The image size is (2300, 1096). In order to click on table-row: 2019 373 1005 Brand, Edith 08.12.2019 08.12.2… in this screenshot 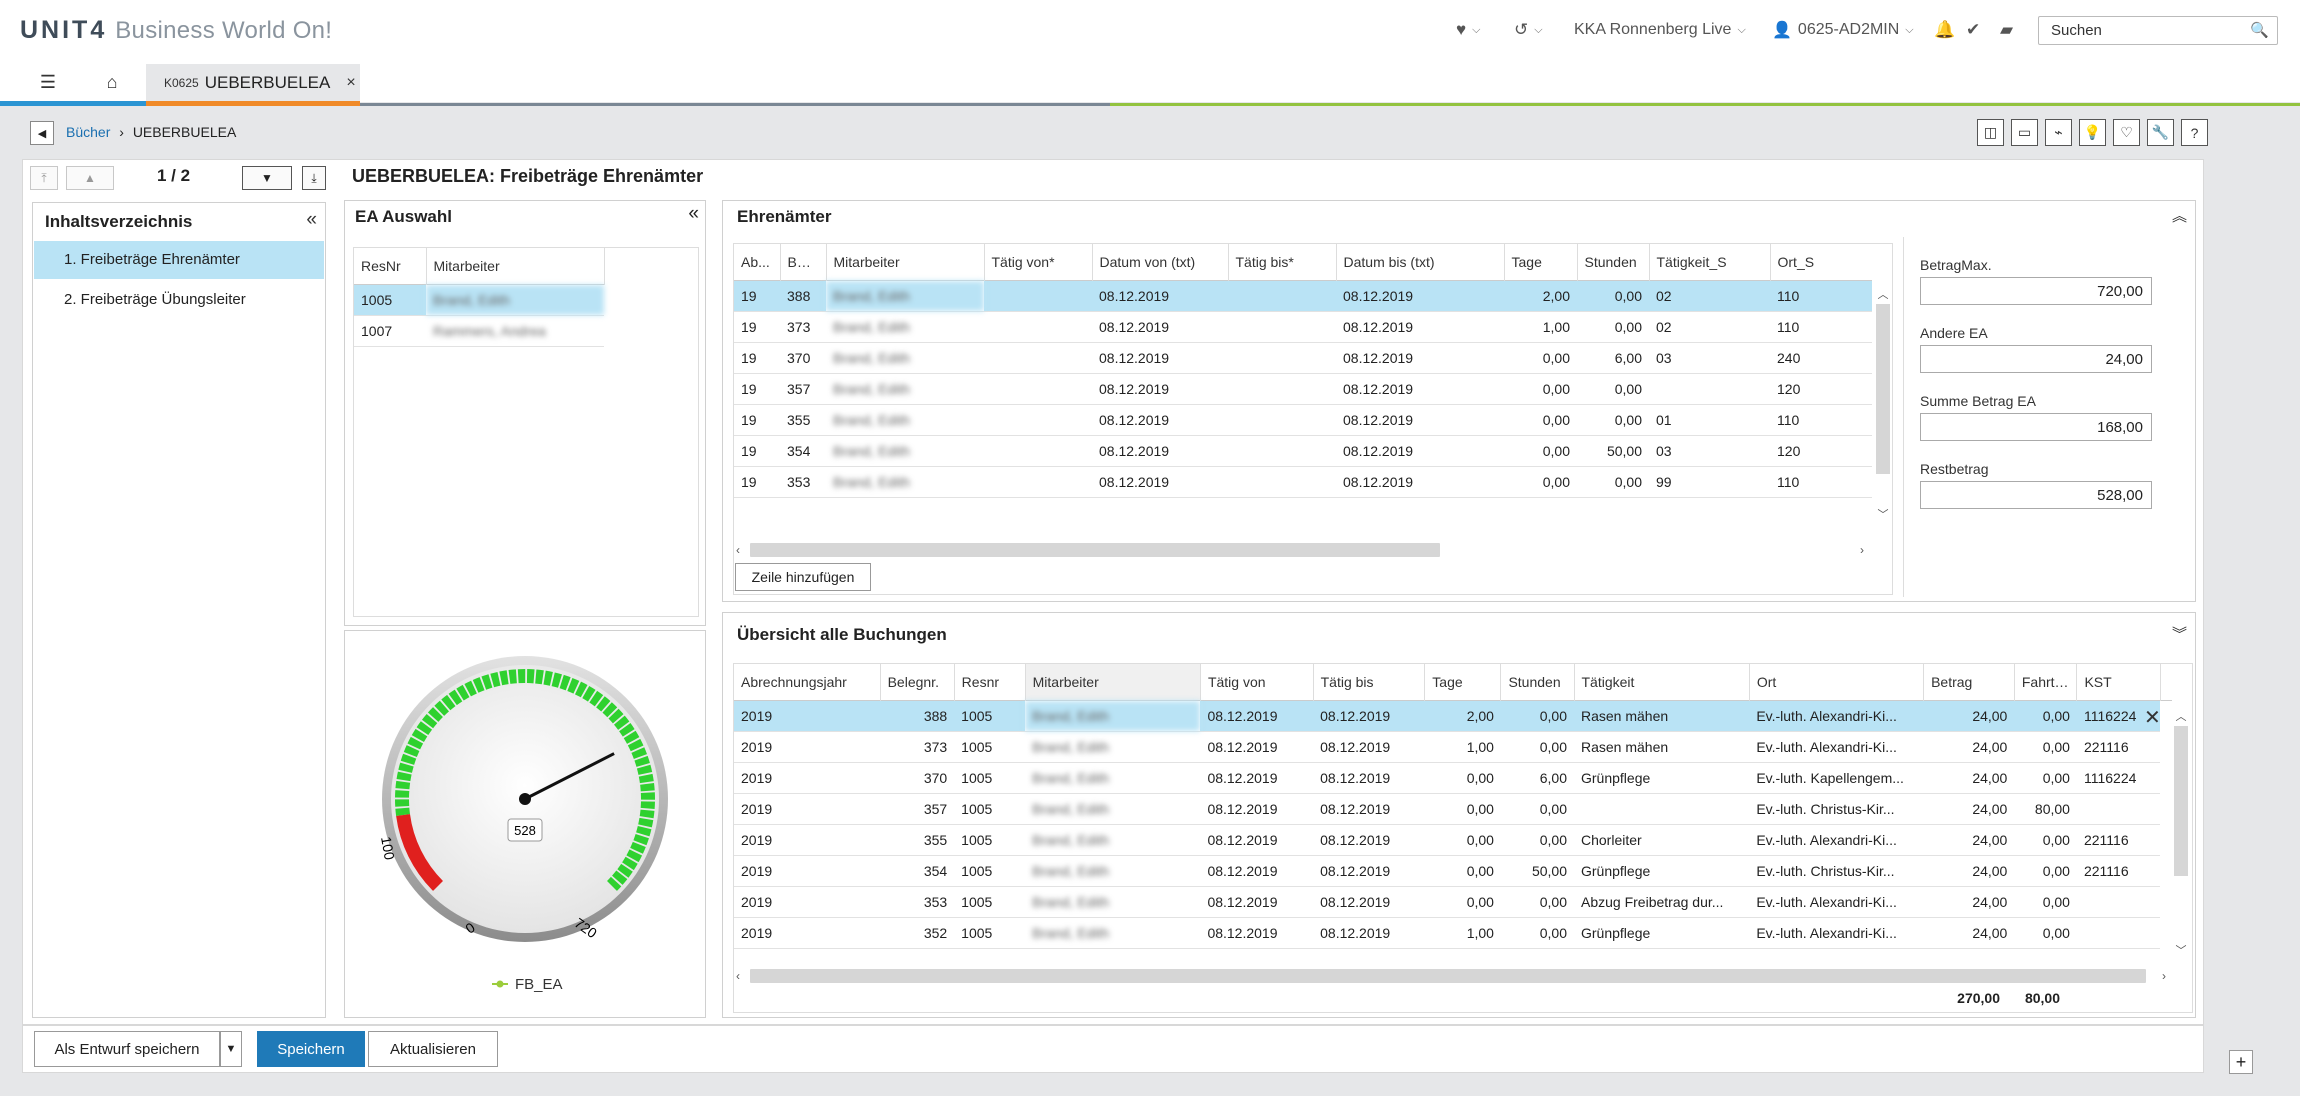, I will do `click(1453, 747)`.